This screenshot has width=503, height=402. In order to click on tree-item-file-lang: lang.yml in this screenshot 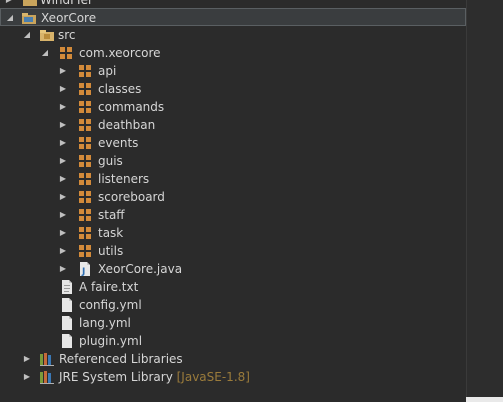, I will do `click(233, 323)`.